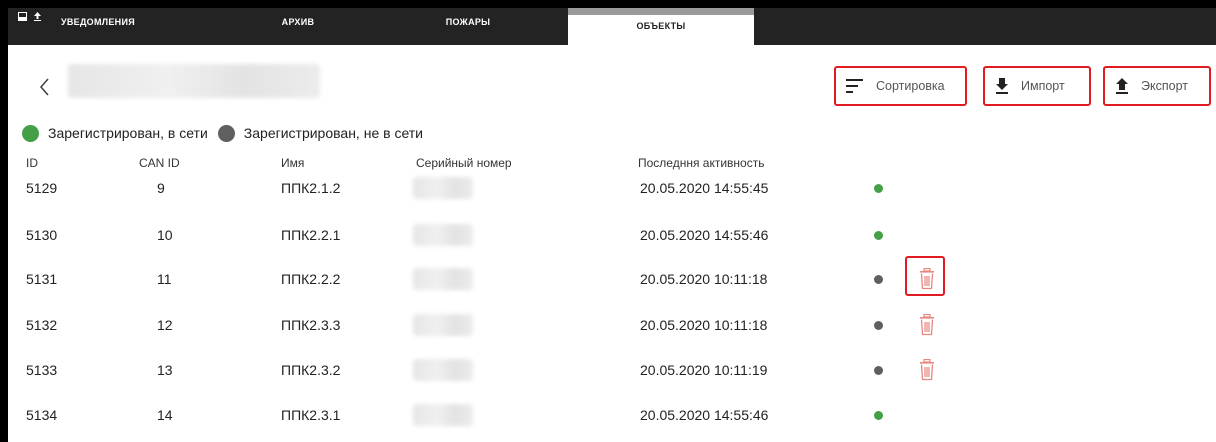 This screenshot has width=1216, height=442. What do you see at coordinates (45, 87) in the screenshot?
I see `back-arrow-icon` at bounding box center [45, 87].